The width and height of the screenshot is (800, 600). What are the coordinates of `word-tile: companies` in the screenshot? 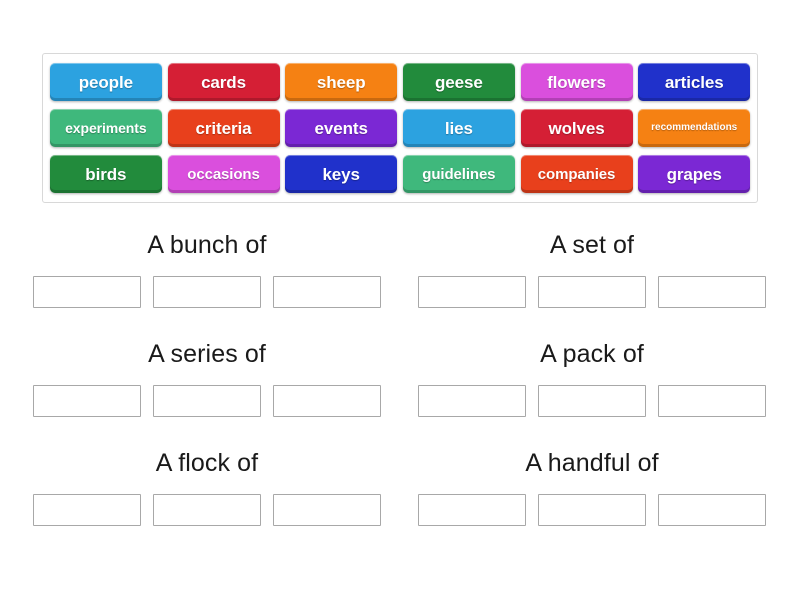 It's located at (576, 174).